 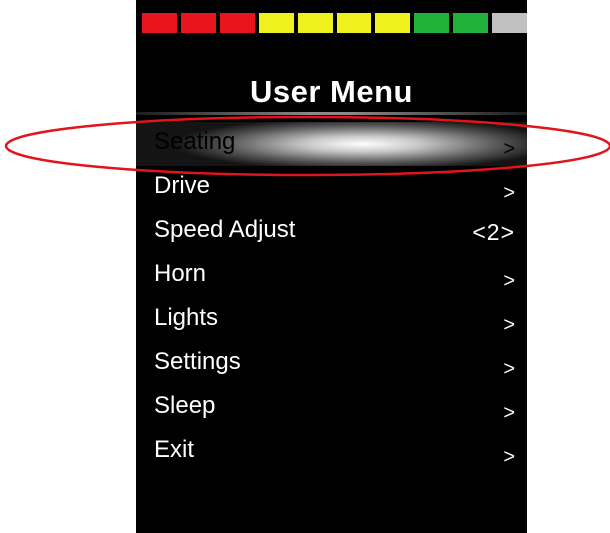 What do you see at coordinates (182, 185) in the screenshot?
I see `menu-item-label: Drive` at bounding box center [182, 185].